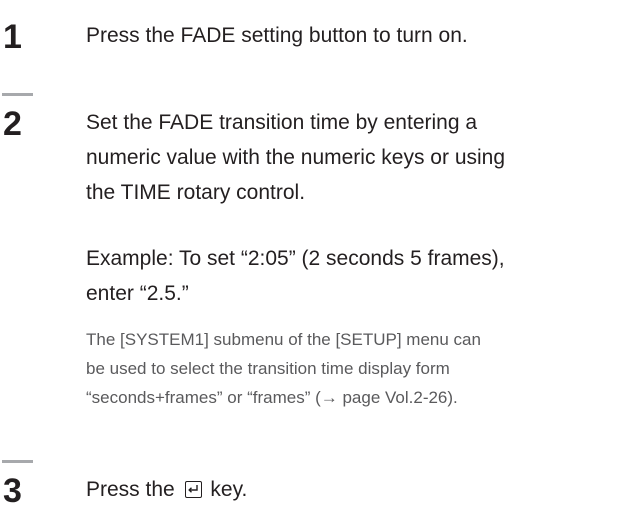 Image resolution: width=638 pixels, height=510 pixels. I want to click on step-number: 1, so click(12, 37).